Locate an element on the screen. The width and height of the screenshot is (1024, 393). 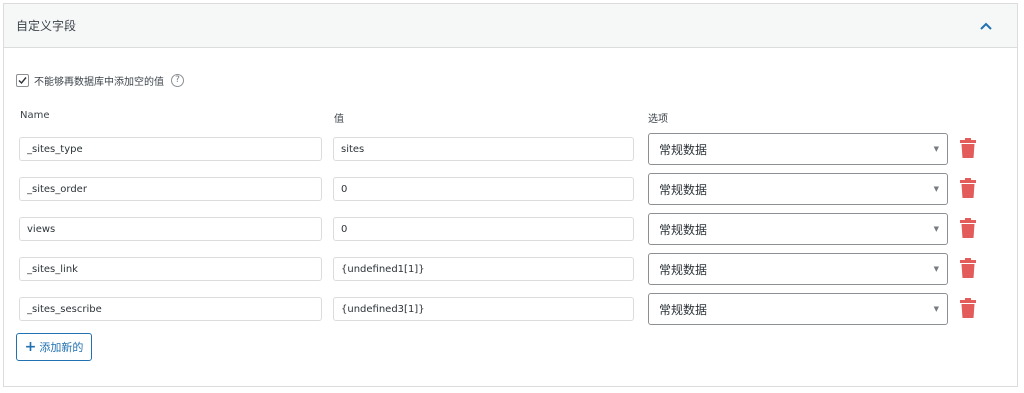
empty-value-option: 不能够再数据库中添加空的值 ? is located at coordinates (100, 80).